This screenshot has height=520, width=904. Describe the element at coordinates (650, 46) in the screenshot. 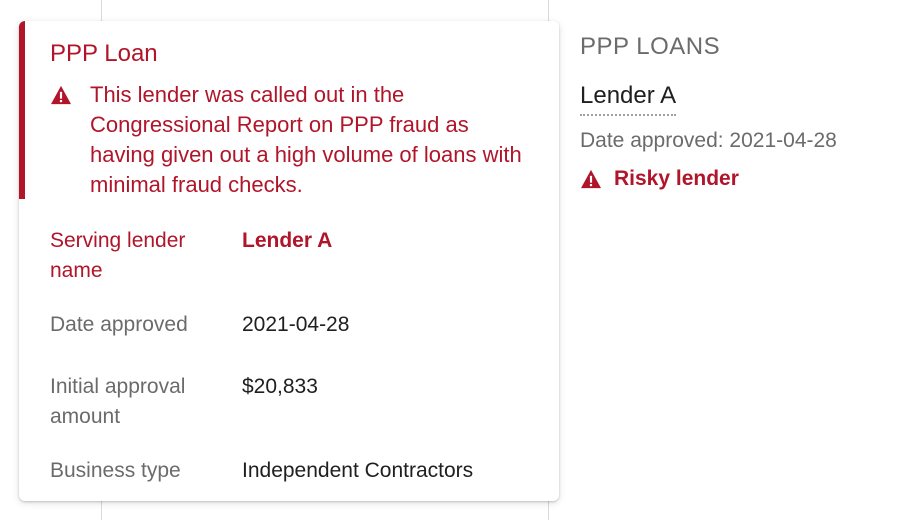

I see `section-title: PPP LOANS` at that location.